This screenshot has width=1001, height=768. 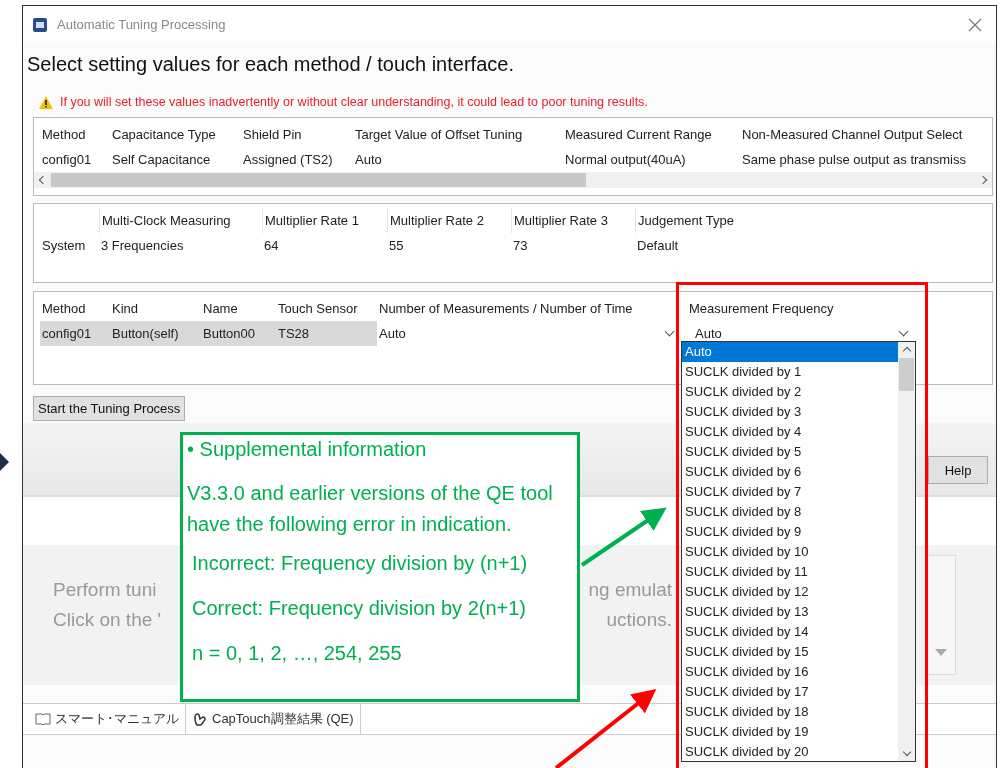 What do you see at coordinates (790, 732) in the screenshot?
I see `dropdown-option: SUCLK divided by 19` at bounding box center [790, 732].